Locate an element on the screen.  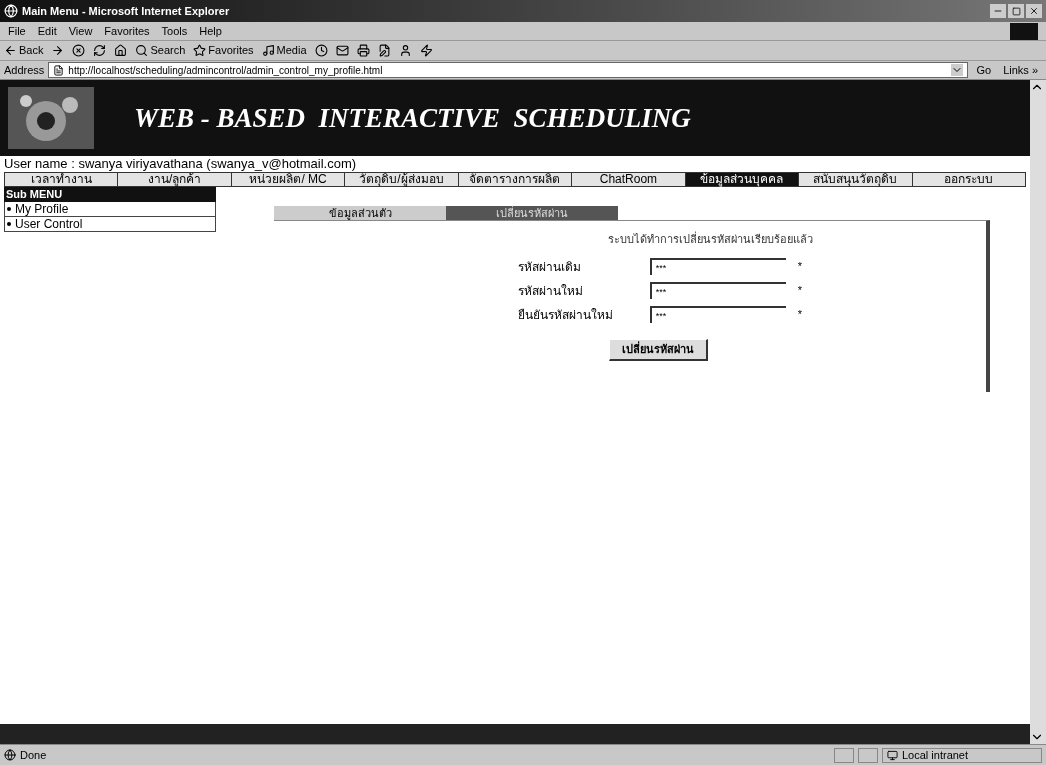
address-label: Address is located at coordinates (24, 70).